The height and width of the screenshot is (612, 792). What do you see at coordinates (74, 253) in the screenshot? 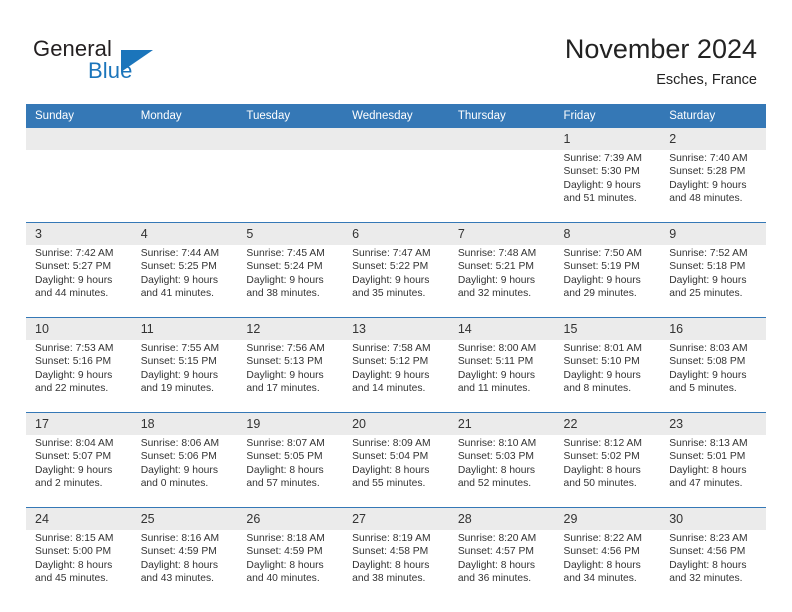
I see `sunrise-text: Sunrise: 7:42 AM` at bounding box center [74, 253].